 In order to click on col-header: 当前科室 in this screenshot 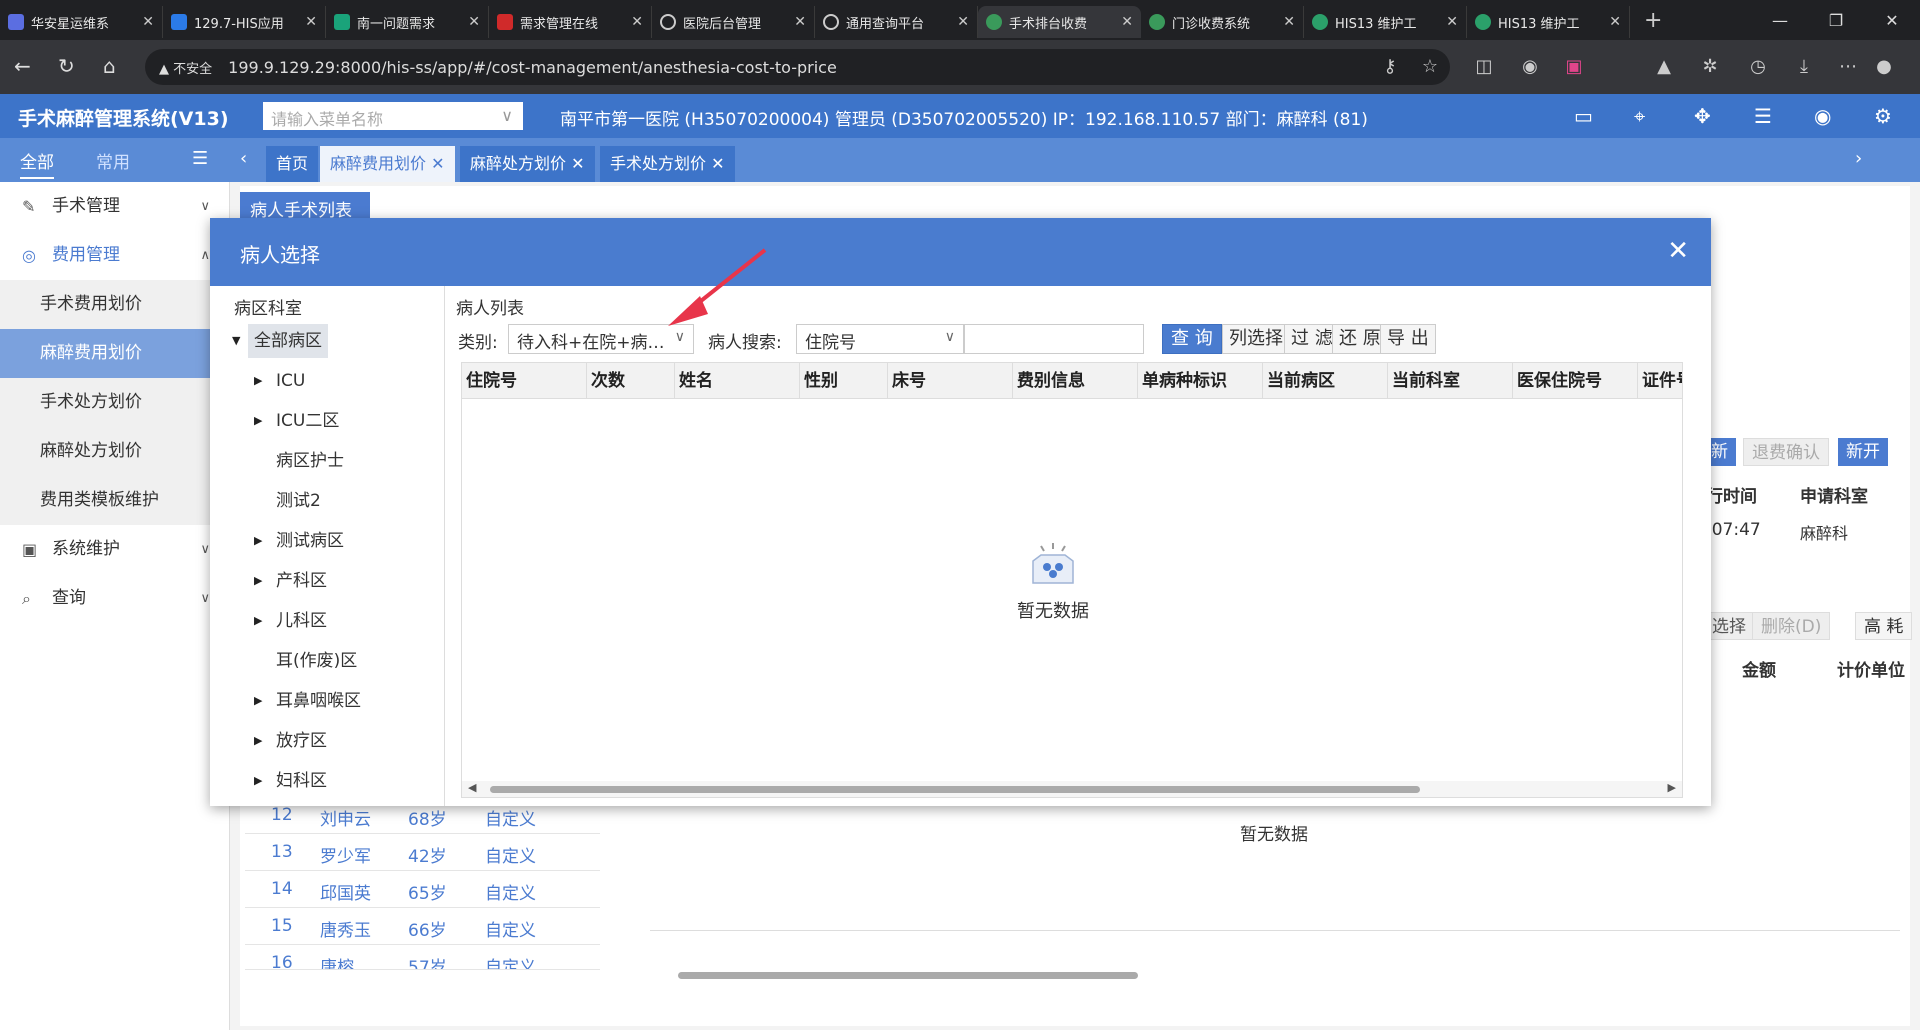, I will do `click(1450, 381)`.